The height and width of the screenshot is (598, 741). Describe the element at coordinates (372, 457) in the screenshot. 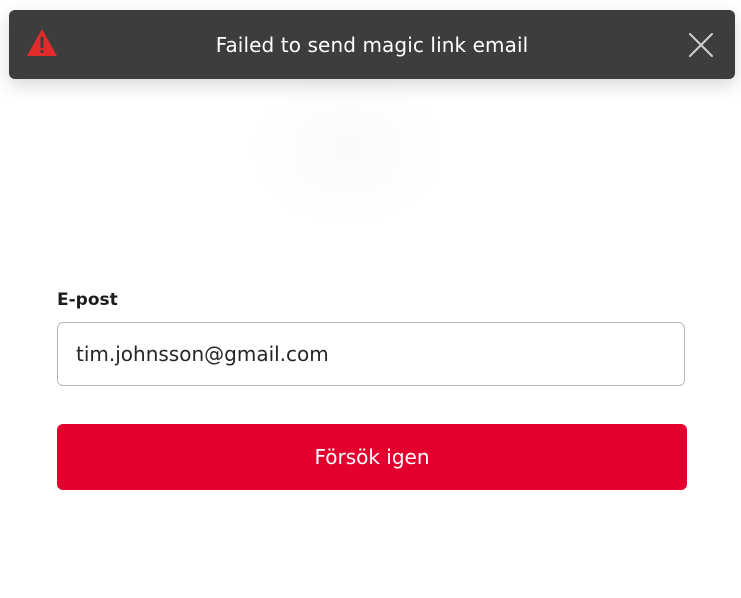

I see `retry-button: Försök igen` at that location.